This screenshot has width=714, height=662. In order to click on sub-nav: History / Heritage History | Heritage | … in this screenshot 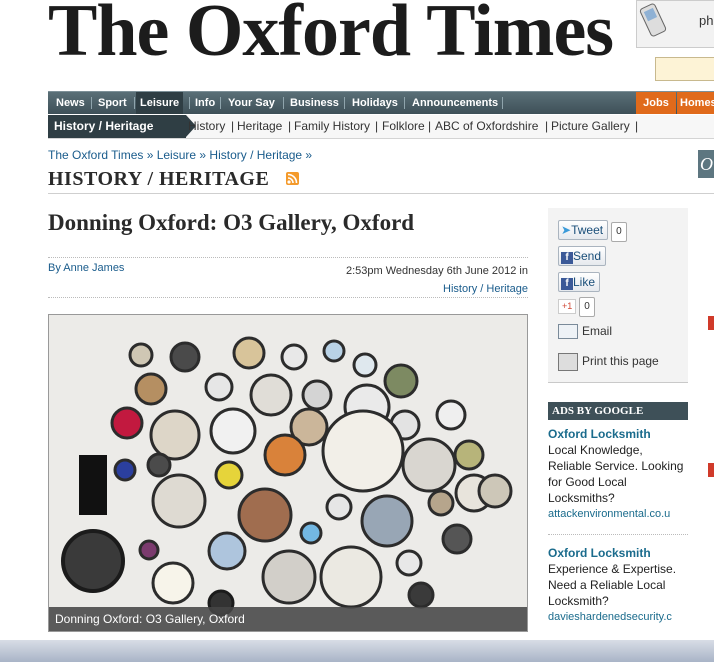, I will do `click(381, 127)`.